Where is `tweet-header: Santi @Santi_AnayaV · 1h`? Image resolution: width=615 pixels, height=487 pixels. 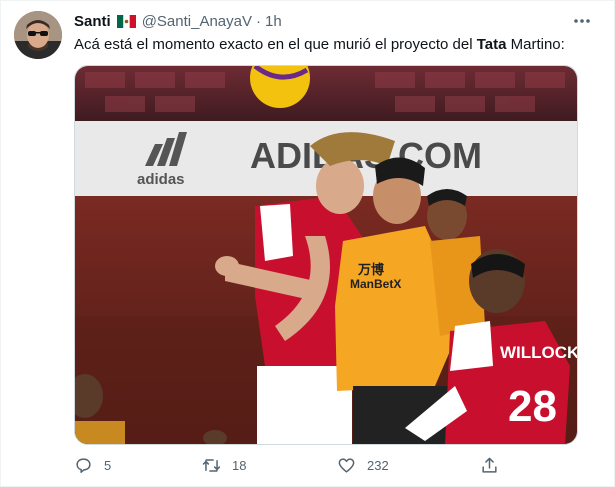 tweet-header: Santi @Santi_AnayaV · 1h is located at coordinates (178, 21).